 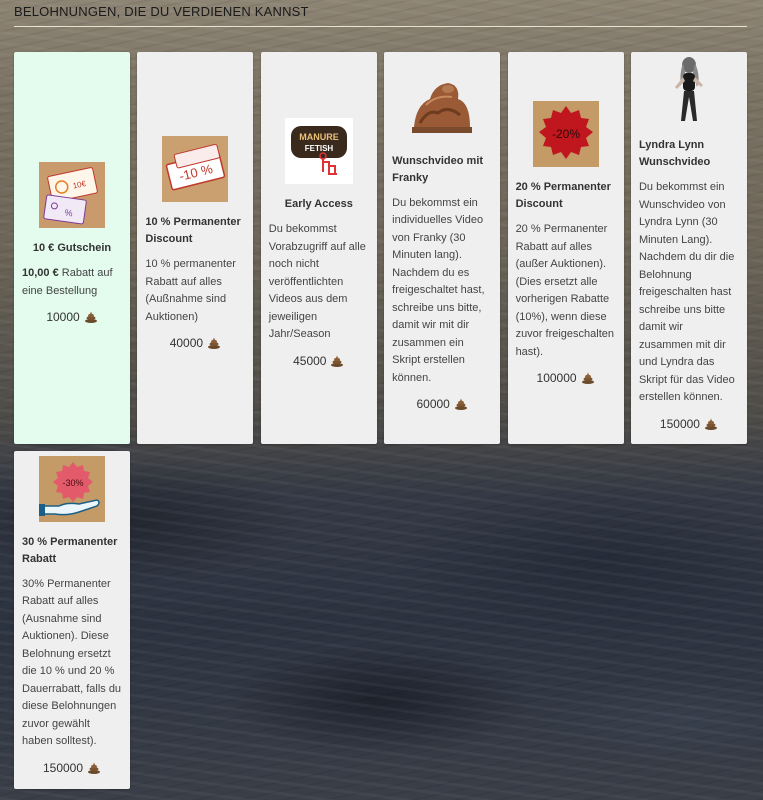 I want to click on reward-cost: 100000, so click(x=566, y=378).